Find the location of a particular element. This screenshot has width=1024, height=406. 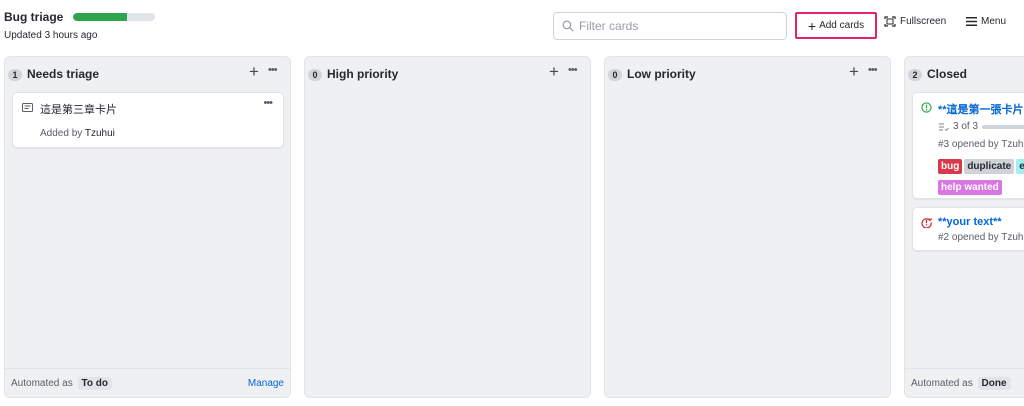

automation-status: Automated as To do is located at coordinates (61, 383).